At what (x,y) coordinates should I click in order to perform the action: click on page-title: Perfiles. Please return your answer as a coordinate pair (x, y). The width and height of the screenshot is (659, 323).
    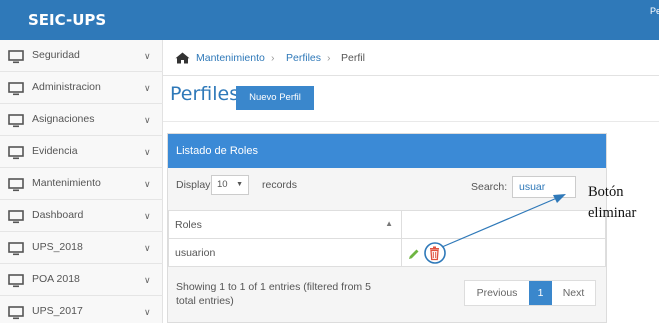
    Looking at the image, I should click on (205, 94).